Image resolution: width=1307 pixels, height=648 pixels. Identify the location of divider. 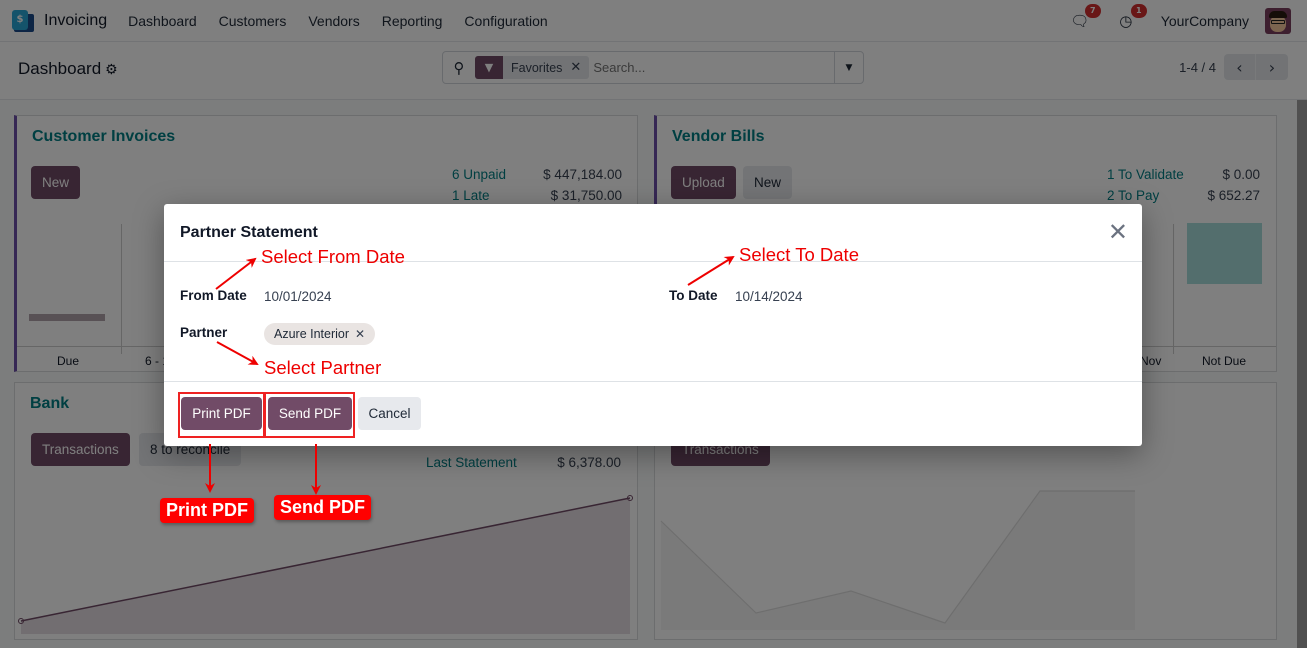
(653, 381).